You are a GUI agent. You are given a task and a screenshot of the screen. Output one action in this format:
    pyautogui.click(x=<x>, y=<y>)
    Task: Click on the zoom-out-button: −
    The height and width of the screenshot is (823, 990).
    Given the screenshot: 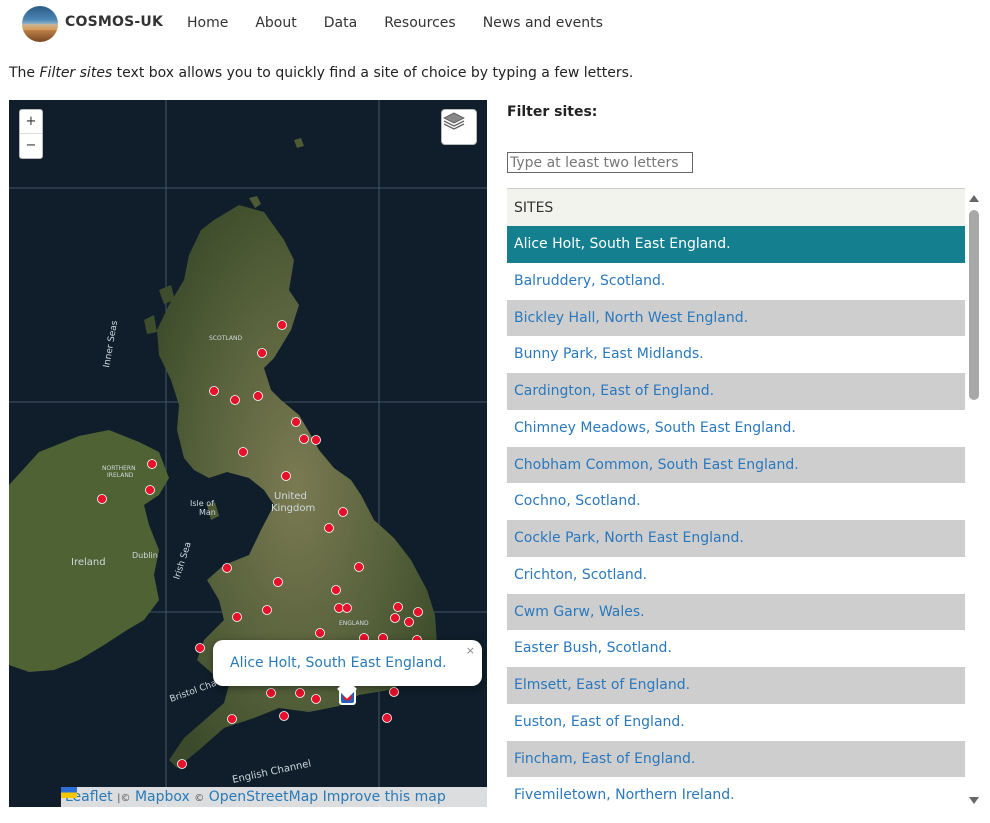 What is the action you would take?
    pyautogui.click(x=31, y=146)
    